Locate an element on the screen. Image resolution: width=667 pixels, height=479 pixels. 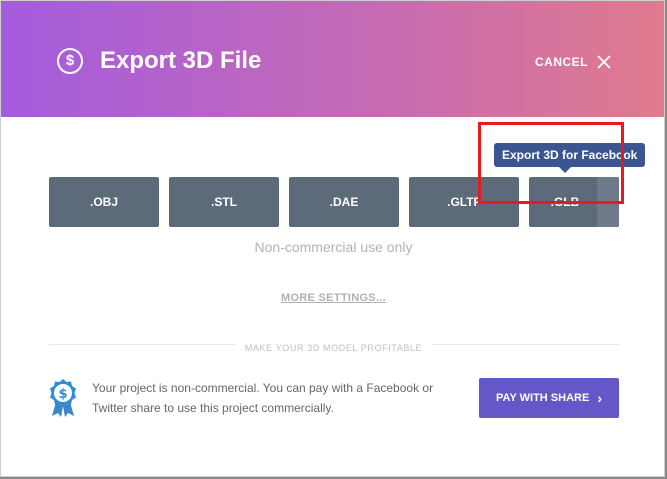
license-note: Non-commercial use only is located at coordinates (333, 247).